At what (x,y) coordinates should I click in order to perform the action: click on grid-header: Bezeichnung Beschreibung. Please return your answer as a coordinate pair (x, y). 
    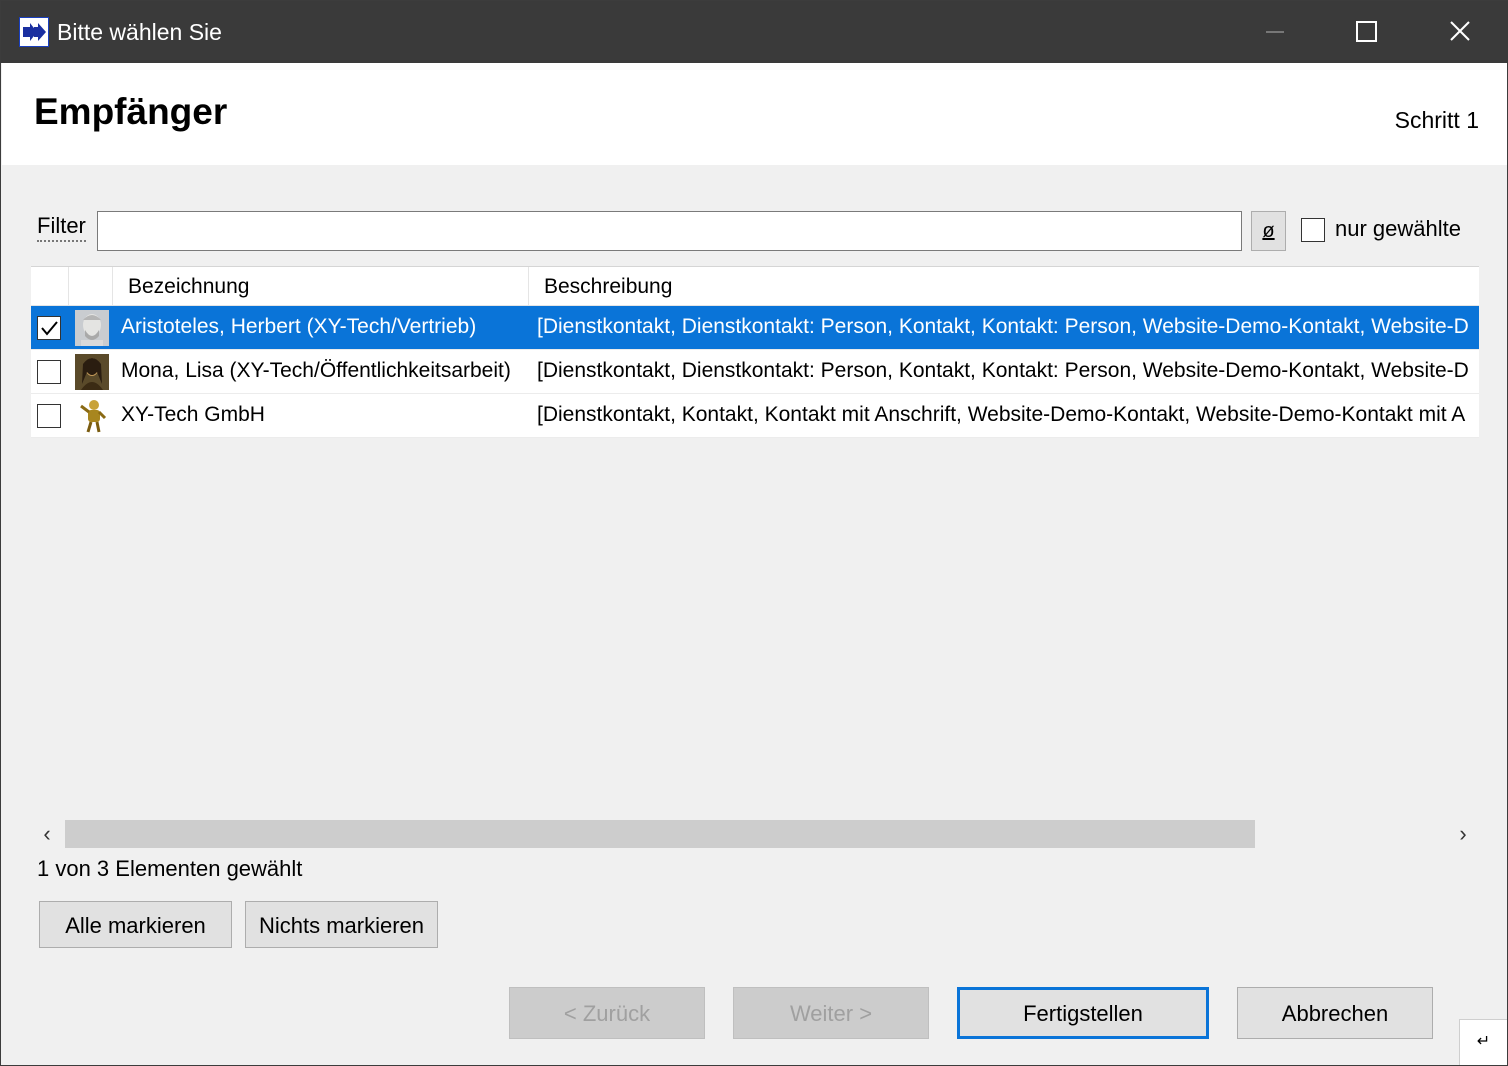
    Looking at the image, I should click on (755, 286).